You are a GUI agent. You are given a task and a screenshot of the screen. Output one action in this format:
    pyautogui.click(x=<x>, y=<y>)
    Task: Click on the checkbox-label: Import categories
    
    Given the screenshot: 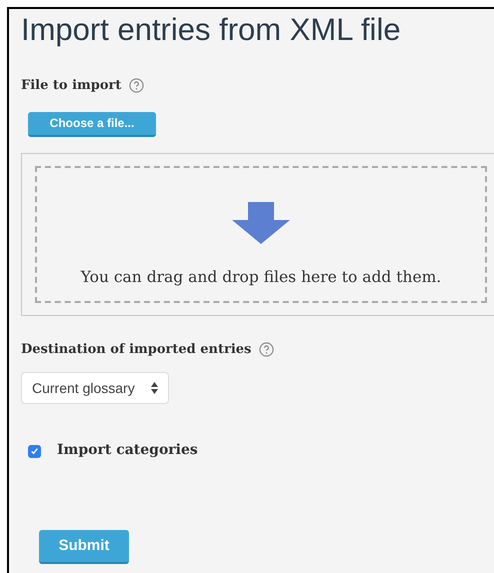 What is the action you would take?
    pyautogui.click(x=127, y=450)
    